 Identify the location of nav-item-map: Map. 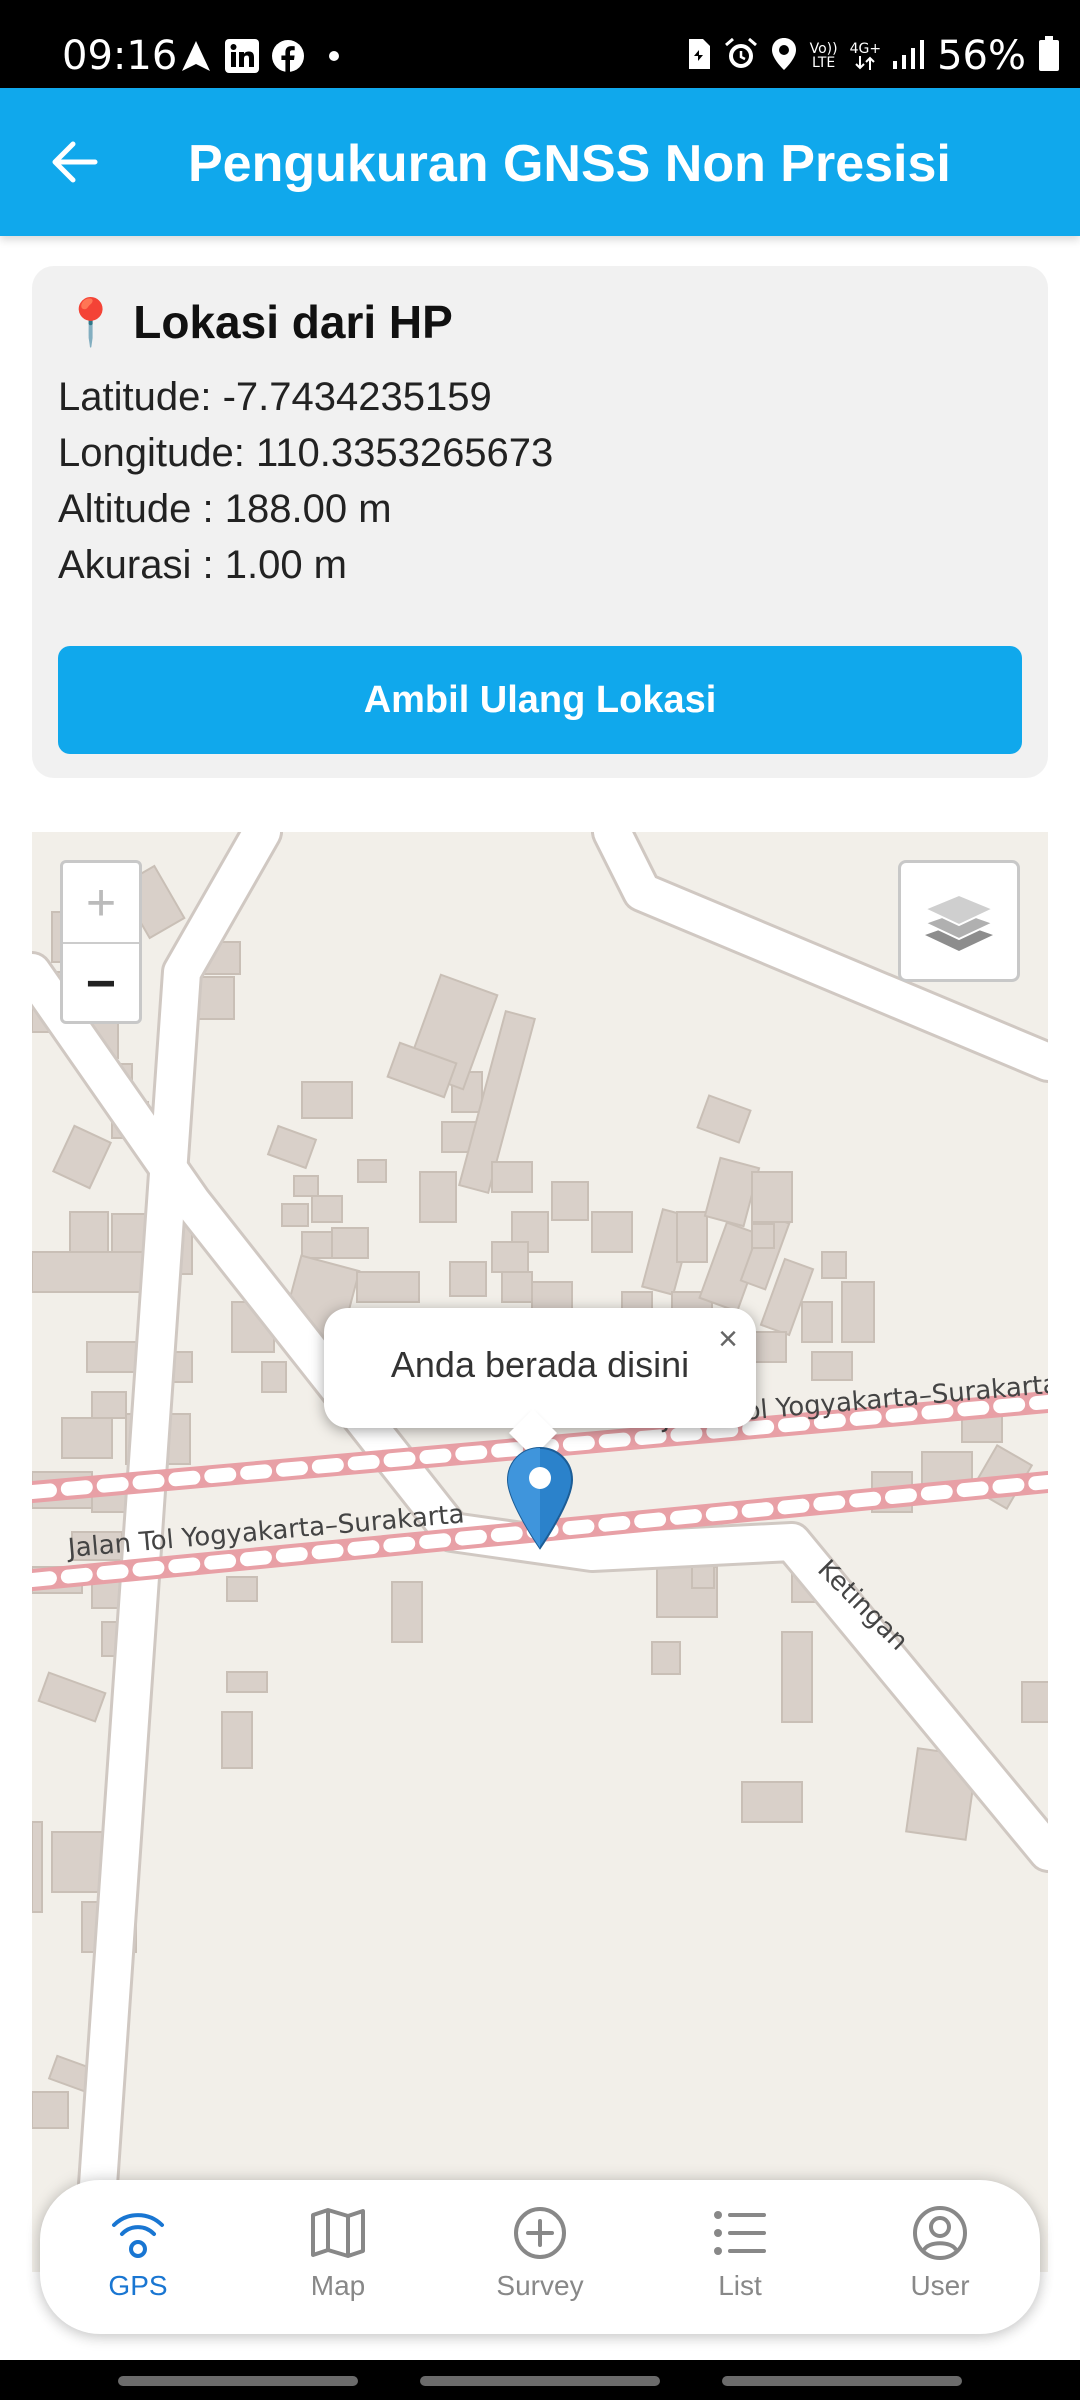
(338, 2258).